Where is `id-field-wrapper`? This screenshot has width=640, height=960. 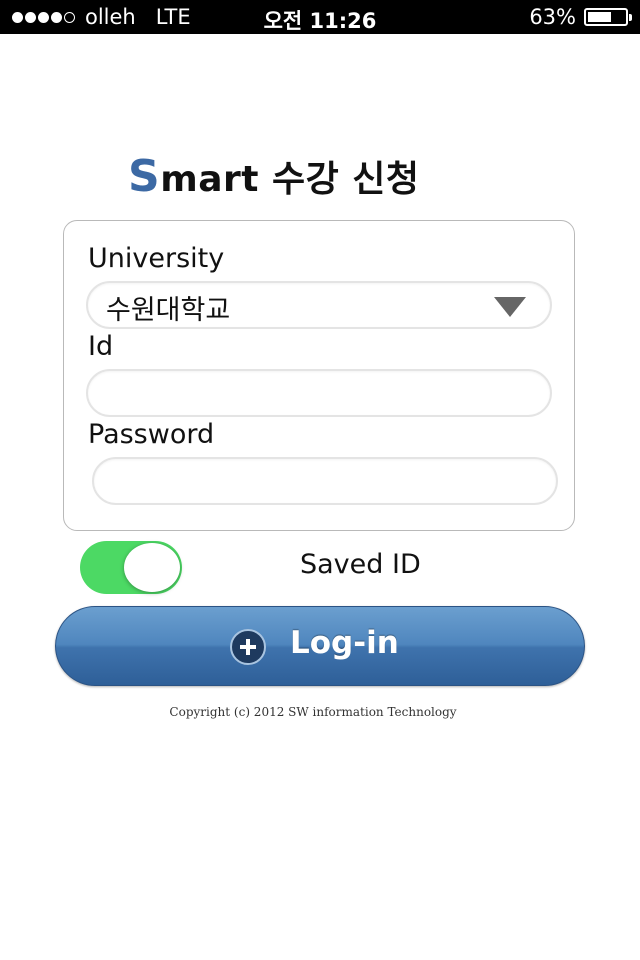 id-field-wrapper is located at coordinates (319, 393).